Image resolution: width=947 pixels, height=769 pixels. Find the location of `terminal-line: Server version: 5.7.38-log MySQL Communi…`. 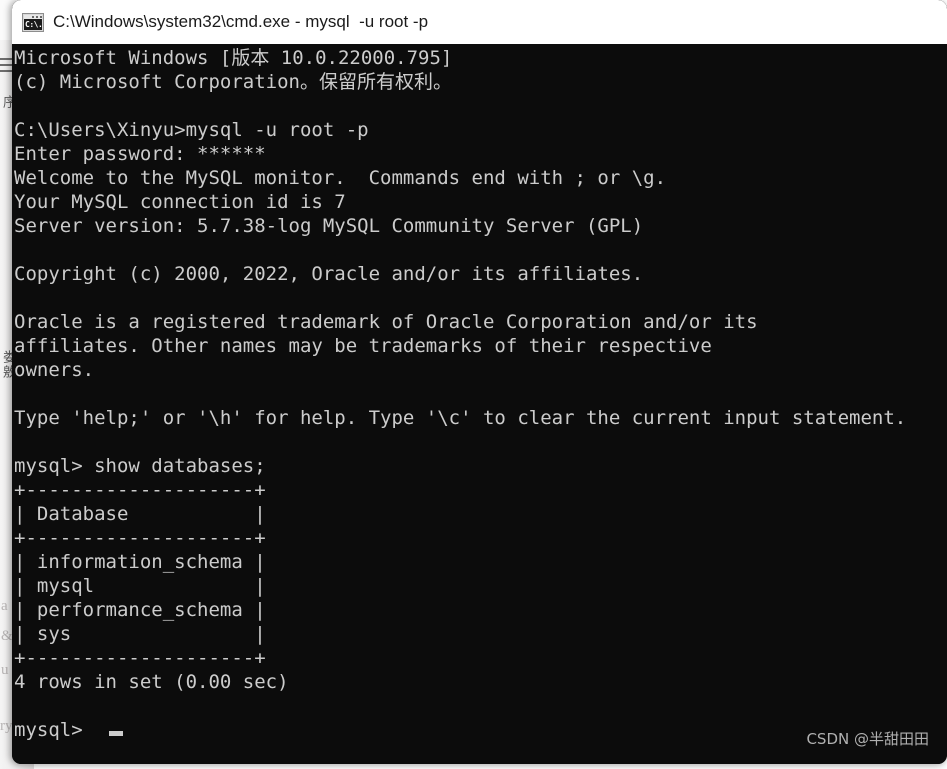

terminal-line: Server version: 5.7.38-log MySQL Communi… is located at coordinates (329, 226).